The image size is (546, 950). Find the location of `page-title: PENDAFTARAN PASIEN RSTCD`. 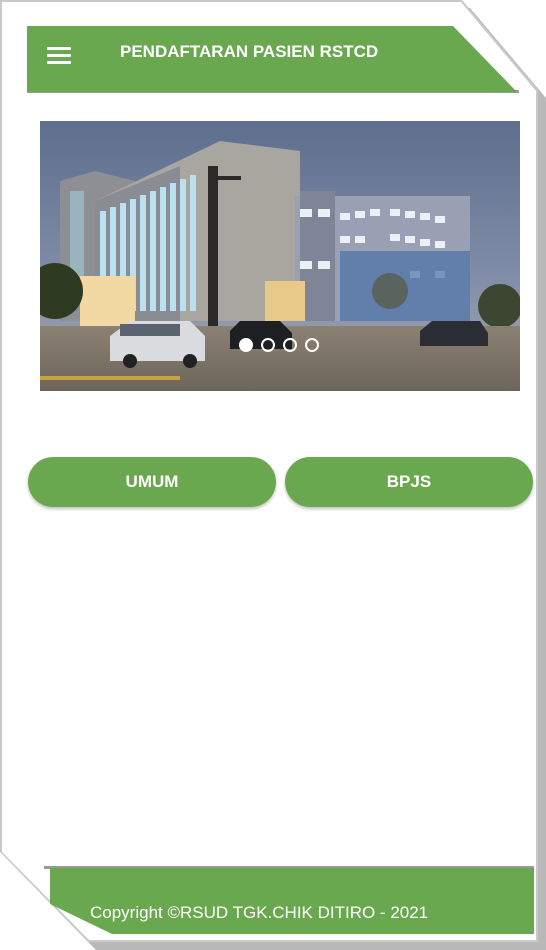

page-title: PENDAFTARAN PASIEN RSTCD is located at coordinates (249, 51).